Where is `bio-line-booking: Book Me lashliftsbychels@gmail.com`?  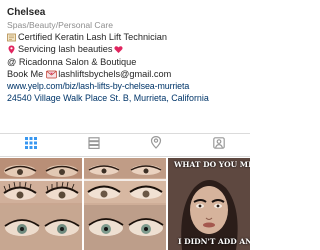 bio-line-booking: Book Me lashliftsbychels@gmail.com is located at coordinates (126, 74).